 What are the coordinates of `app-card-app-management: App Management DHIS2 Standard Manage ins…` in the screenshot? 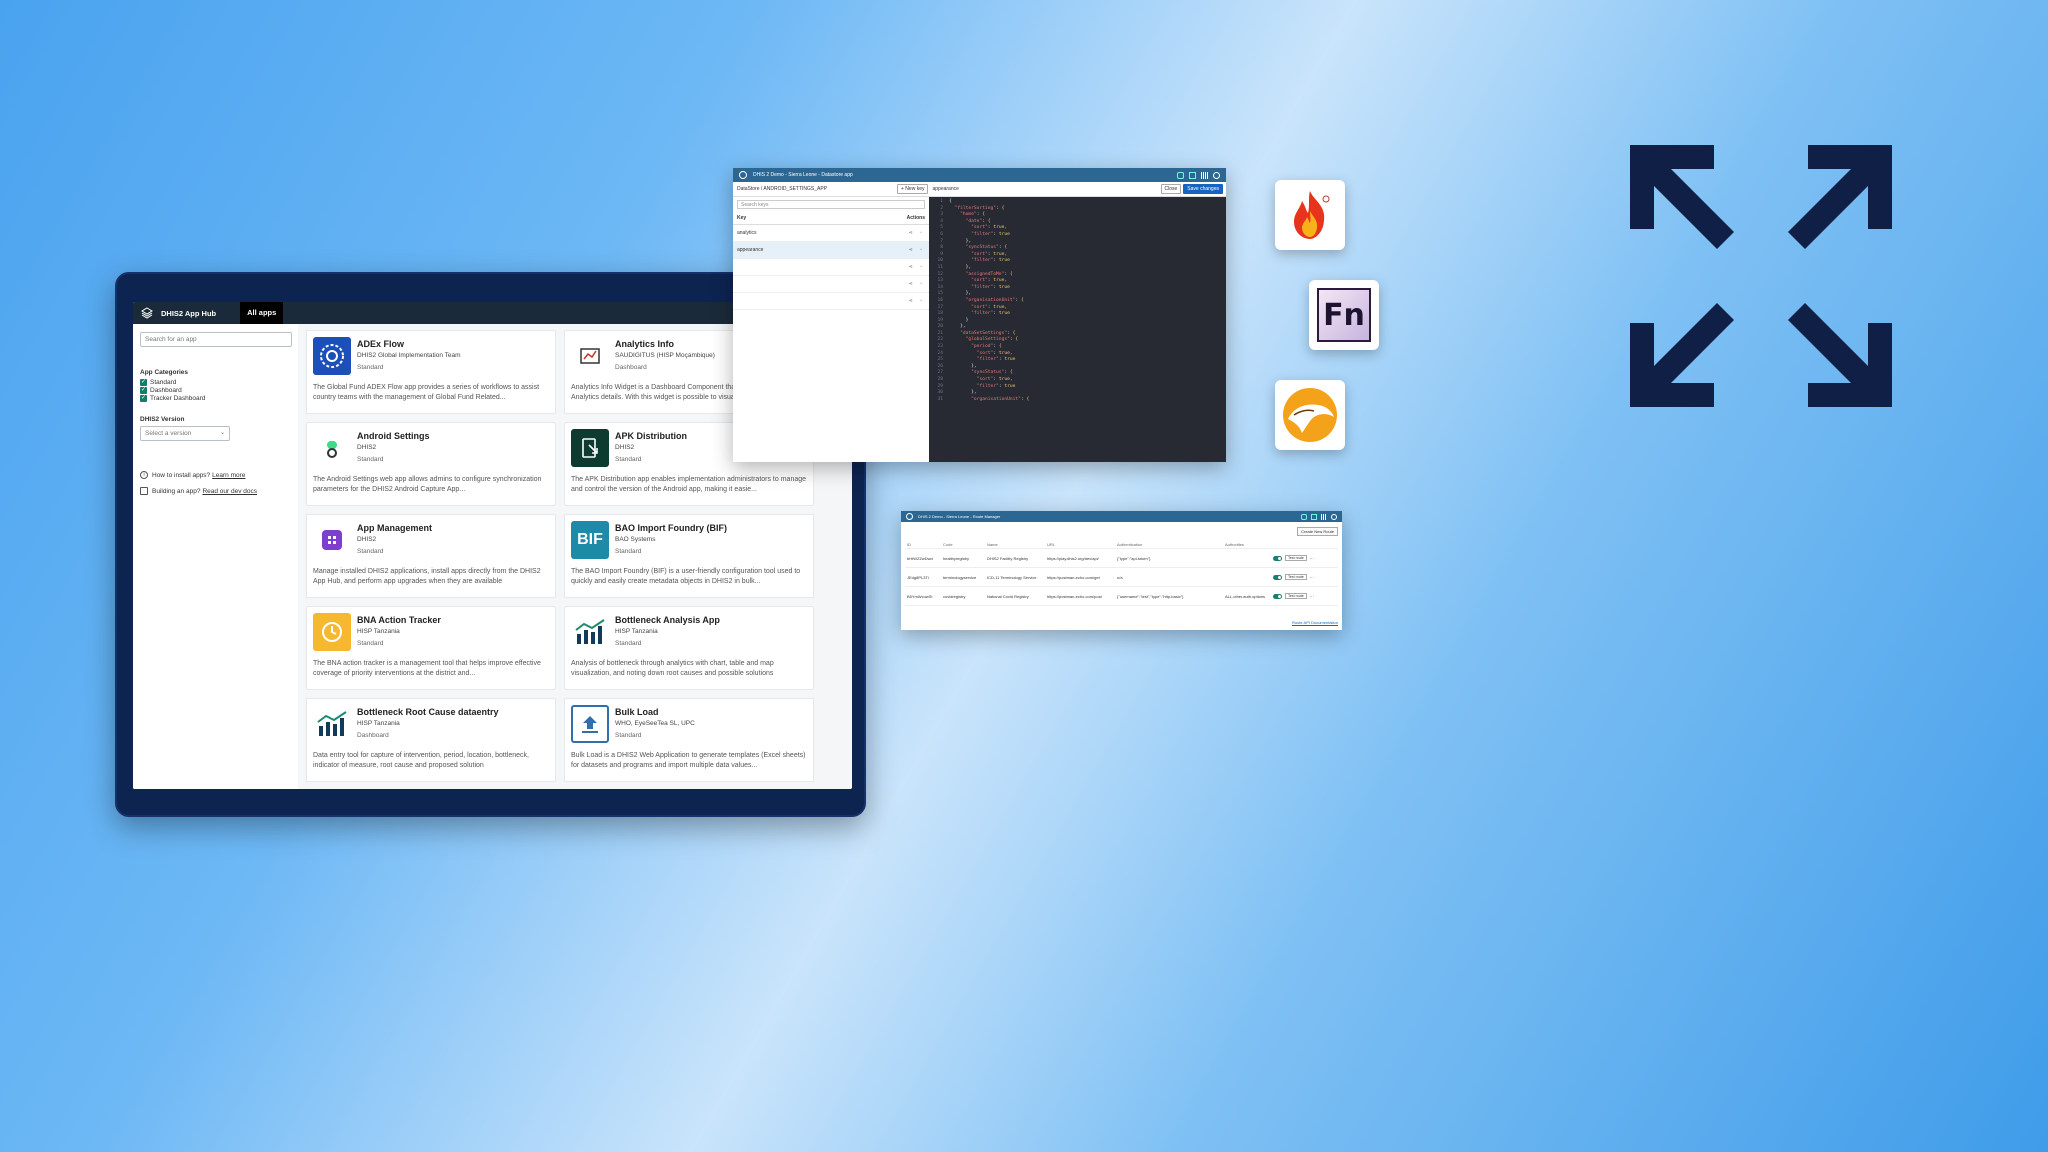 It's located at (431, 556).